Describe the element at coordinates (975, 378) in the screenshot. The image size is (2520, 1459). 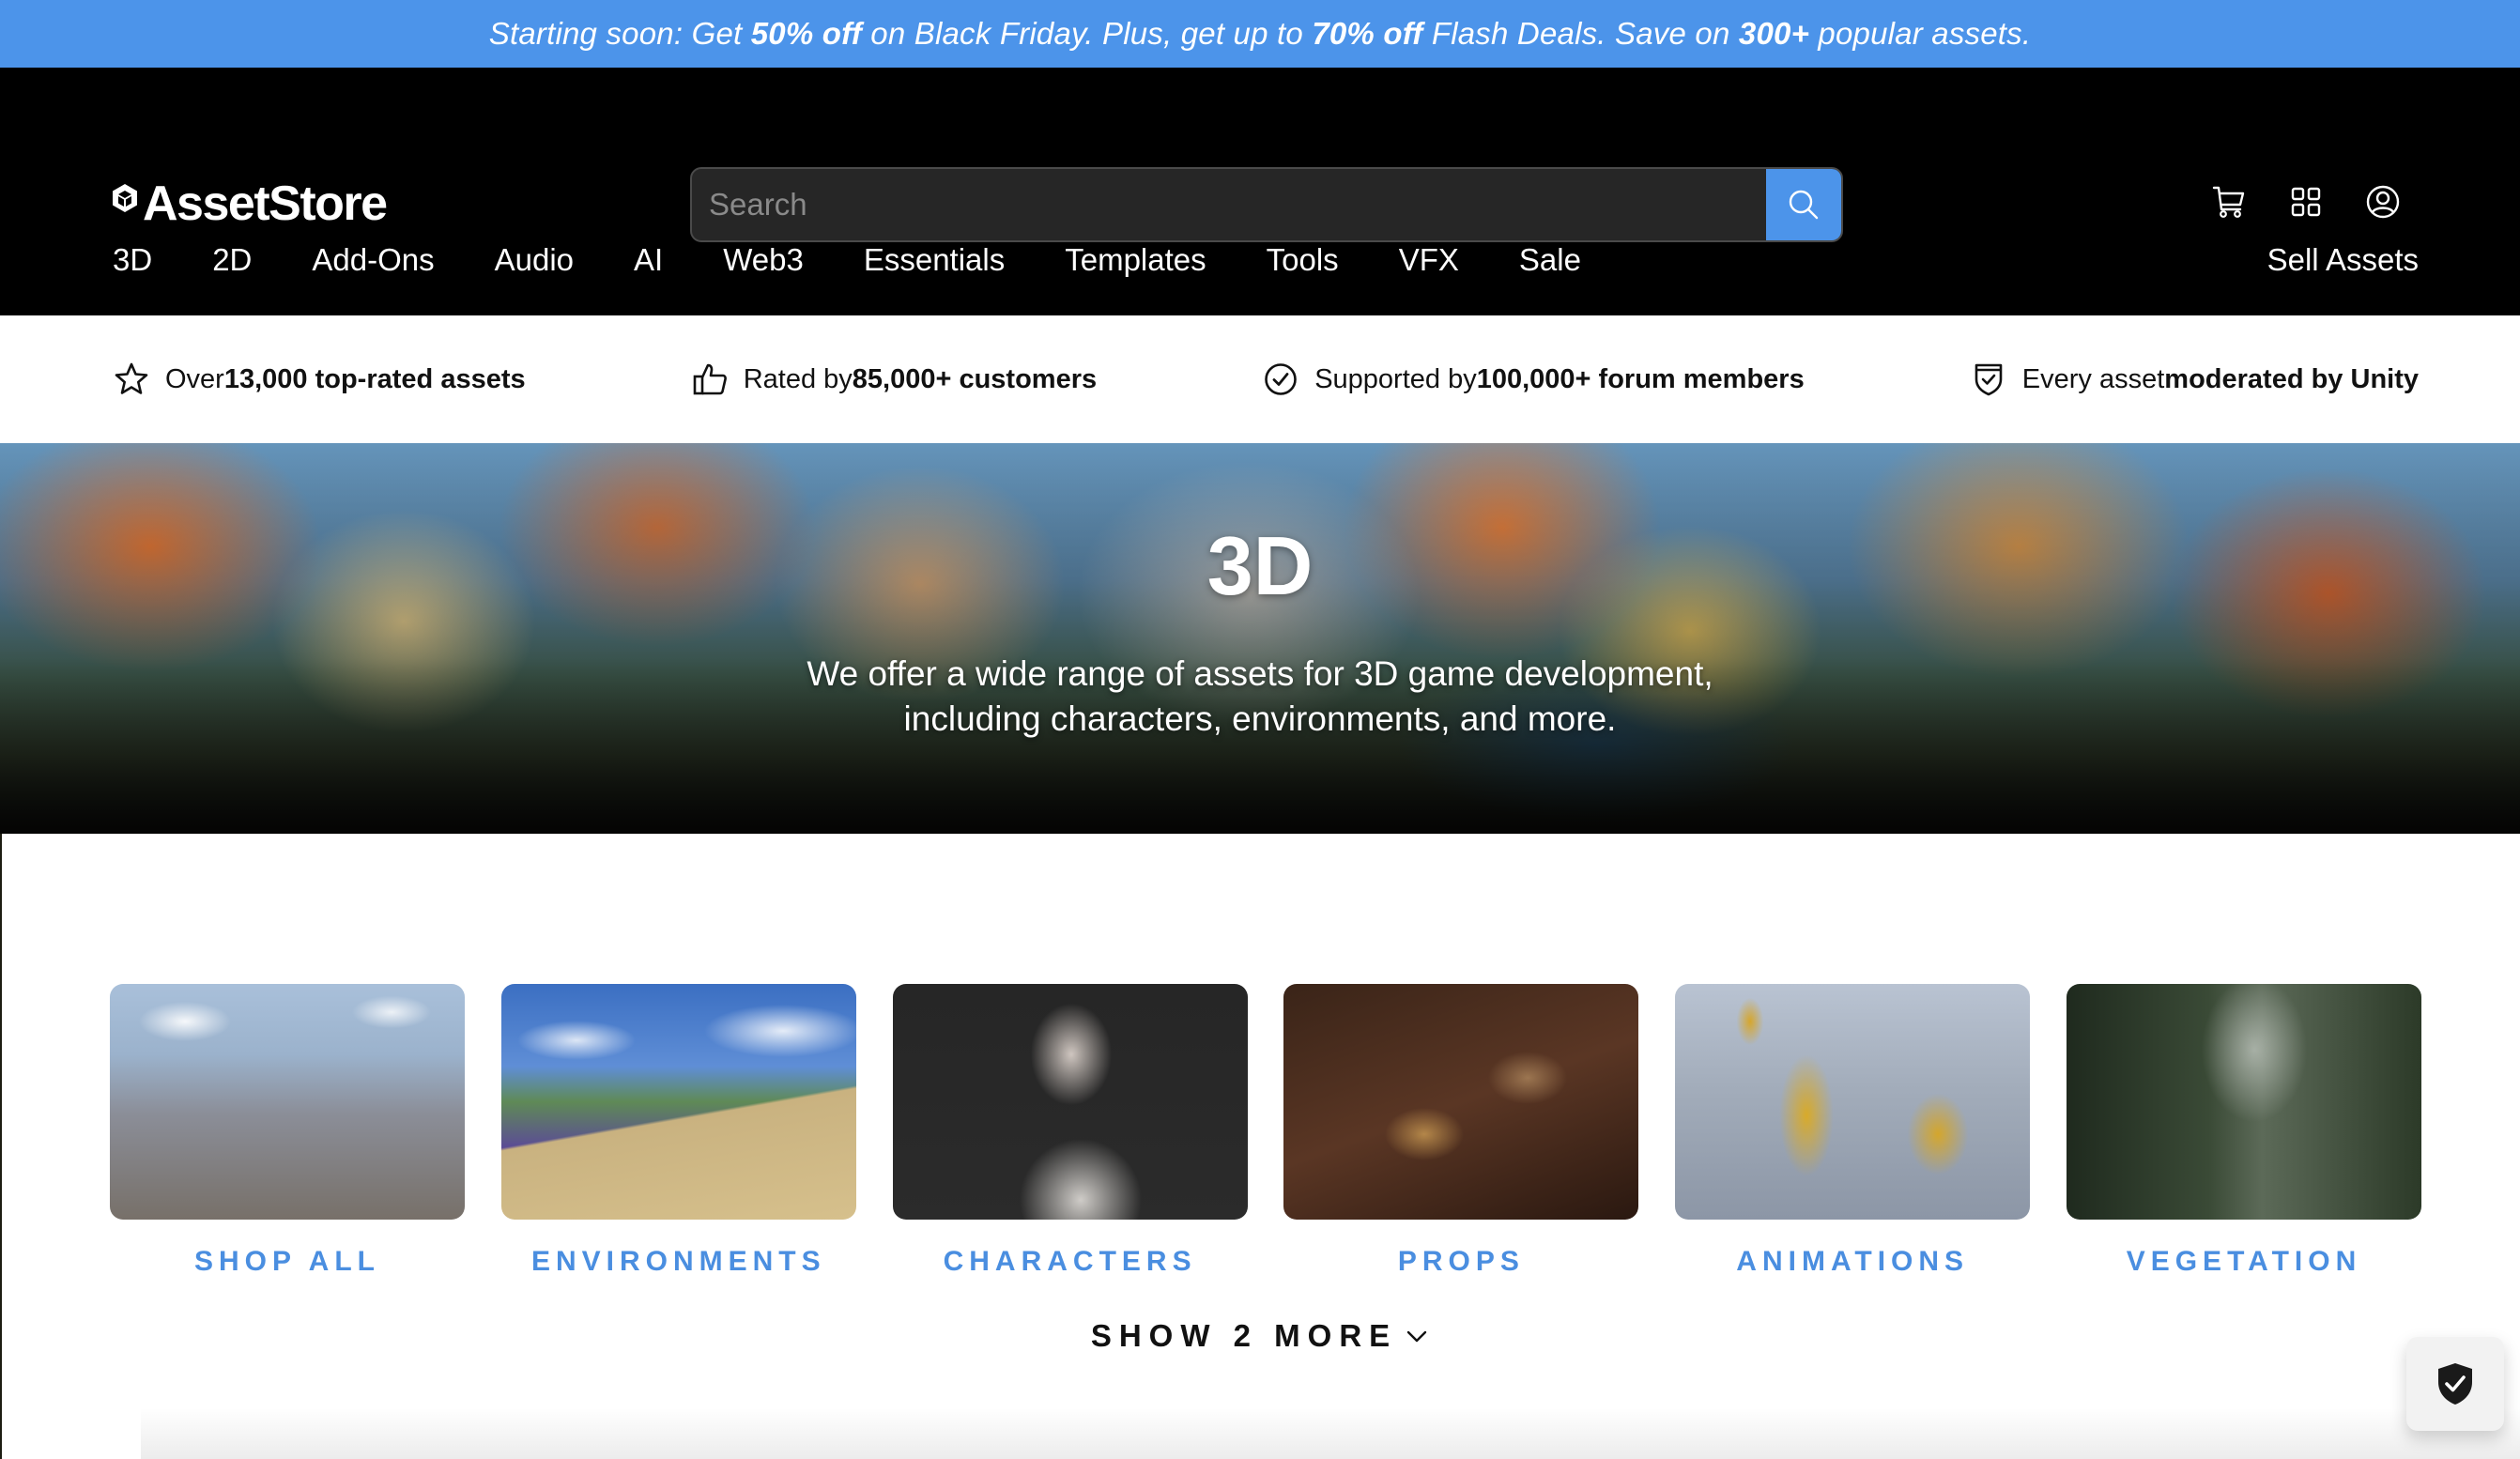
I see `trust-highlight: 85,000+ customers` at that location.